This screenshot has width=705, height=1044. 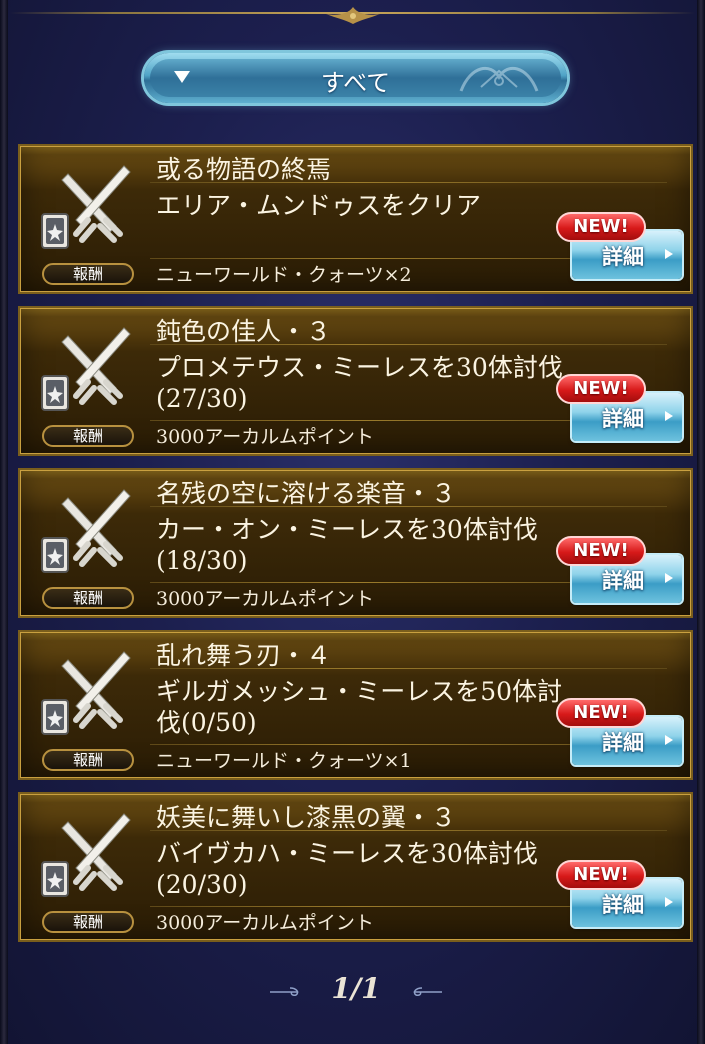 I want to click on quest-title: 鈍色の佳人・３, so click(x=244, y=331).